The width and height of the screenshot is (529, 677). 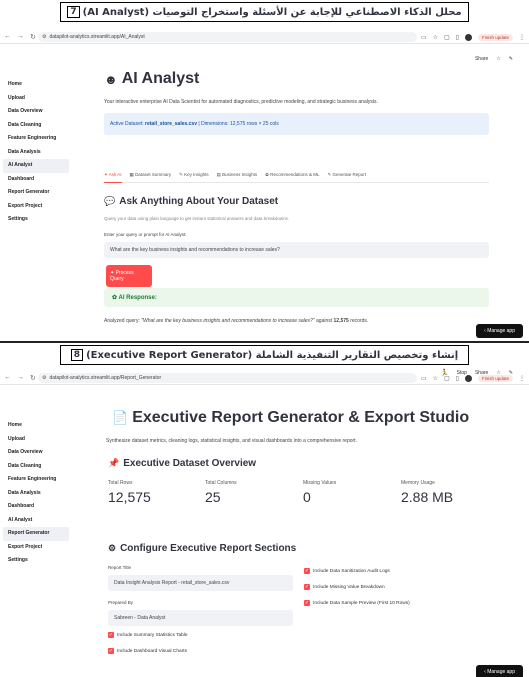 I want to click on configure-title-text: Configure Executive Report Sections, so click(x=208, y=548).